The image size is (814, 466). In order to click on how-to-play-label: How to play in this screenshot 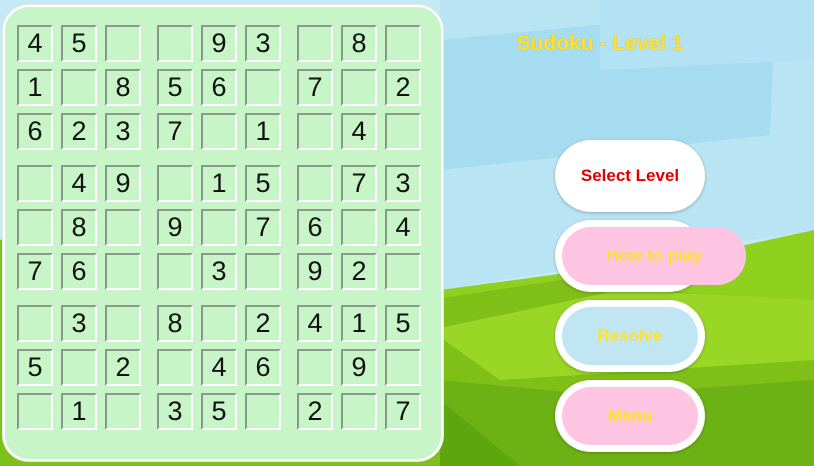, I will do `click(654, 256)`.